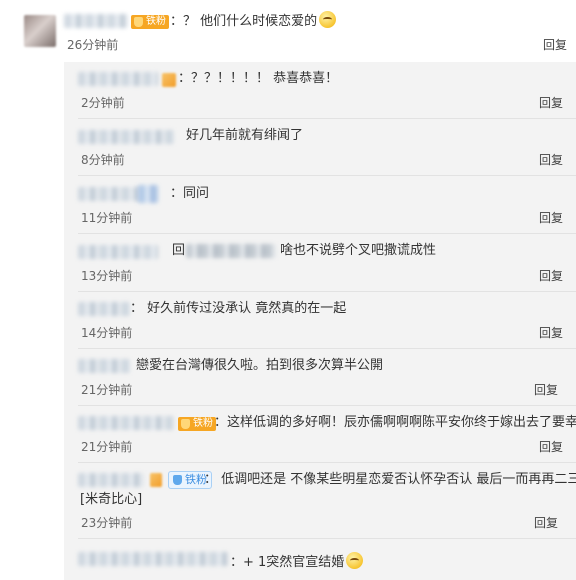 Image resolution: width=576 pixels, height=580 pixels. I want to click on reply-item: 戀愛在台灣傳很久啦。拍到很多次算半公開 21分钟前 回复, so click(320, 377).